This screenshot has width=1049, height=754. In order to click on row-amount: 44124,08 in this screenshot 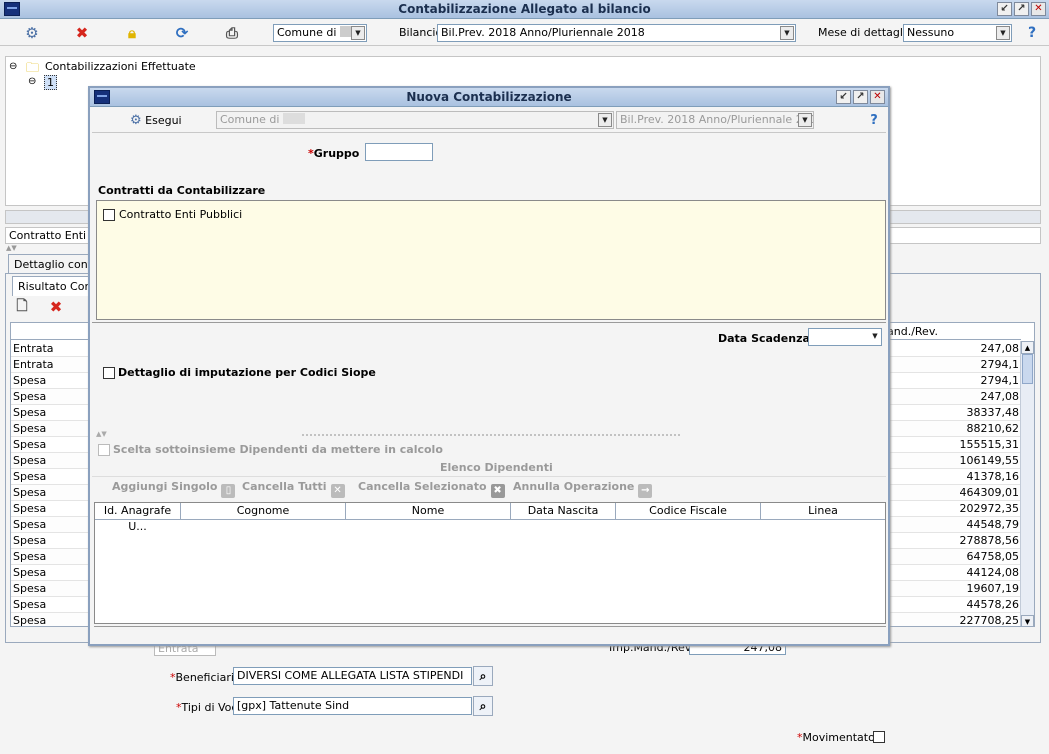, I will do `click(993, 572)`.